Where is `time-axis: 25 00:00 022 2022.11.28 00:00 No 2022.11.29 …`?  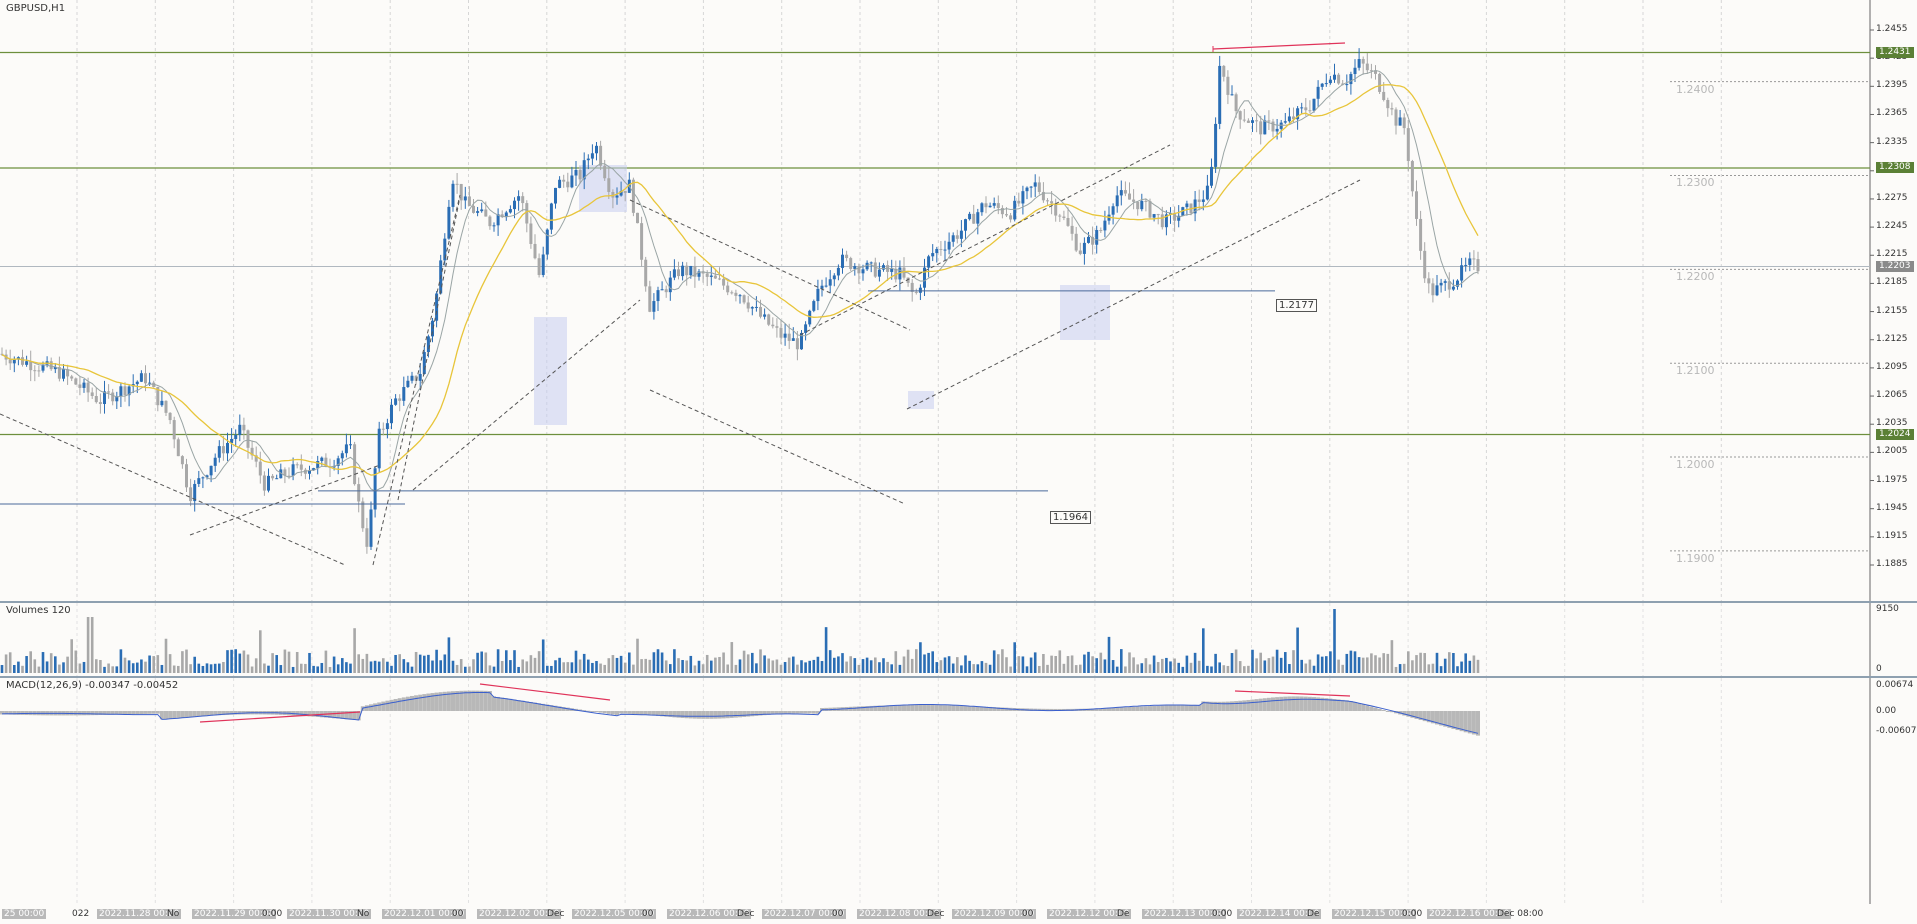 time-axis: 25 00:00 022 2022.11.28 00:00 No 2022.11.29 … is located at coordinates (958, 914).